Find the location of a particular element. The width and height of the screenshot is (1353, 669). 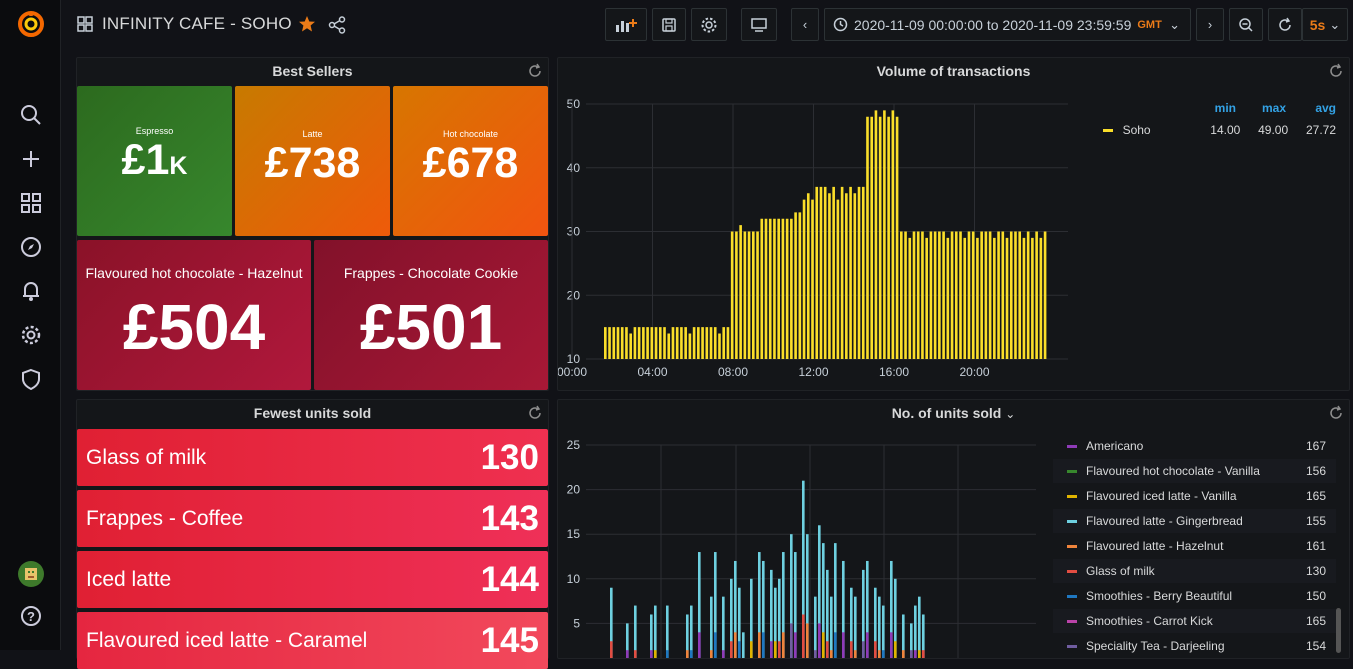

add-panel-button is located at coordinates (626, 24).